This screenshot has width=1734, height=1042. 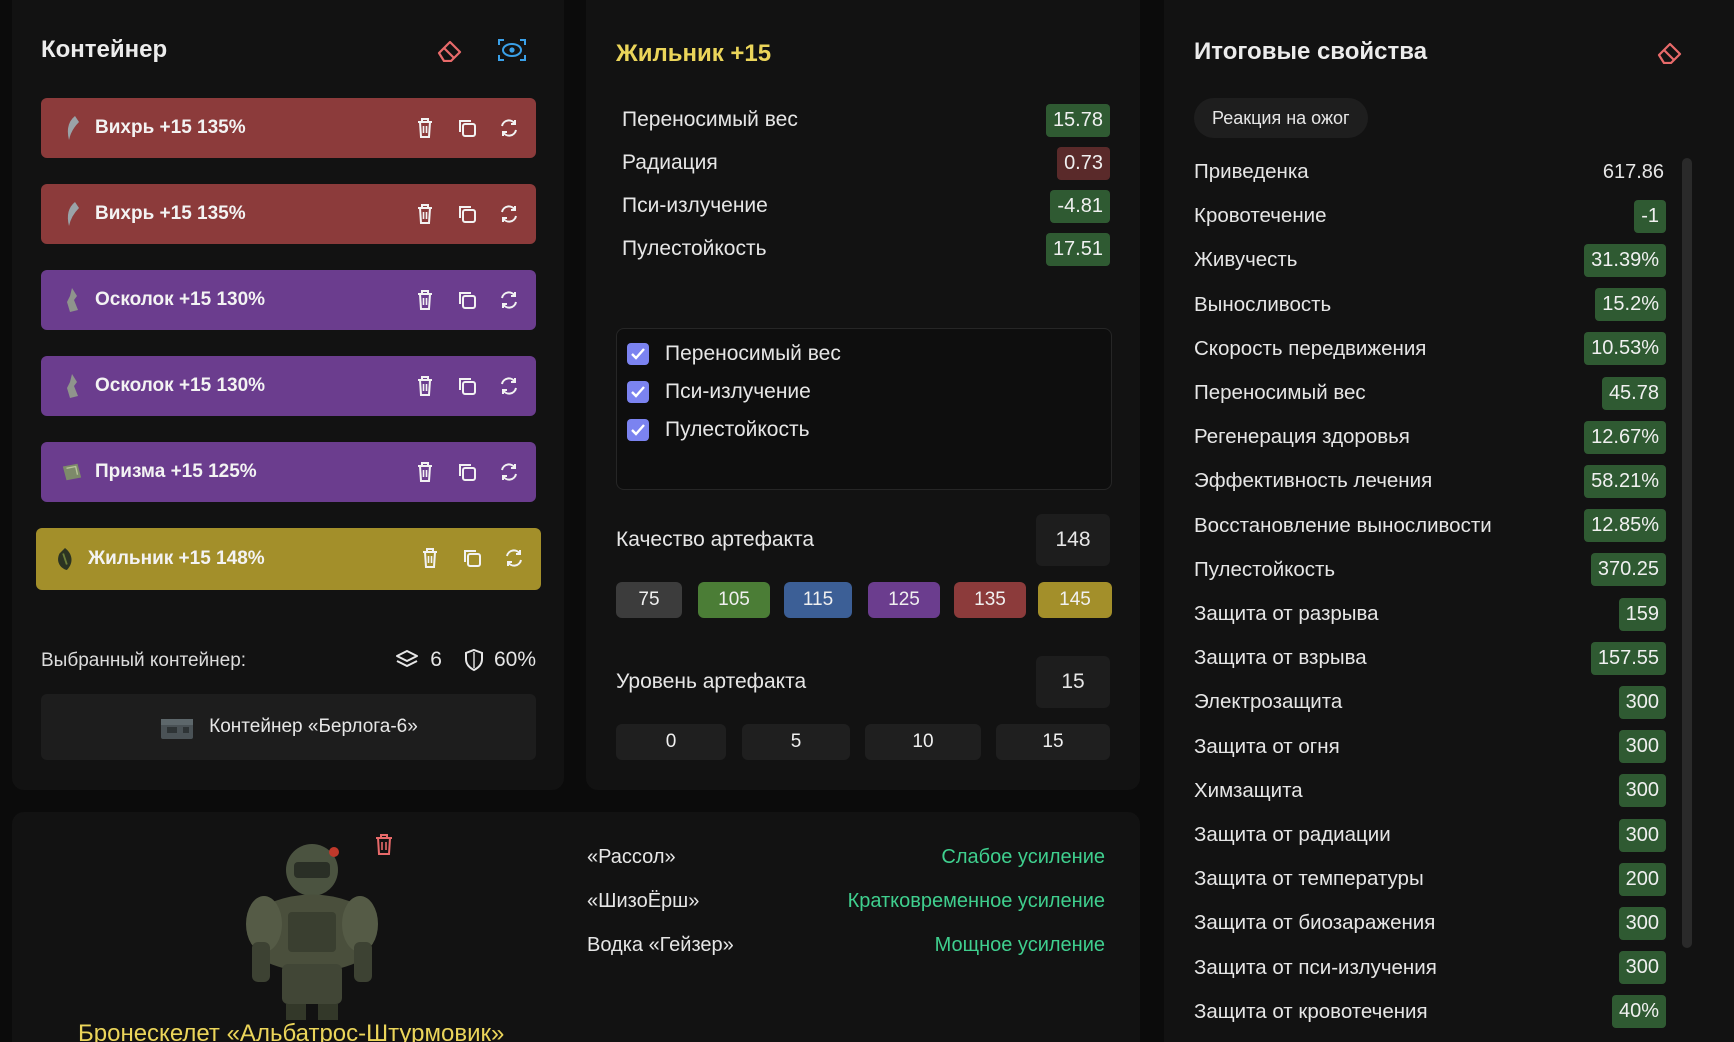 I want to click on total-property-row: Восстановление выносливости 12.85%, so click(x=1430, y=526).